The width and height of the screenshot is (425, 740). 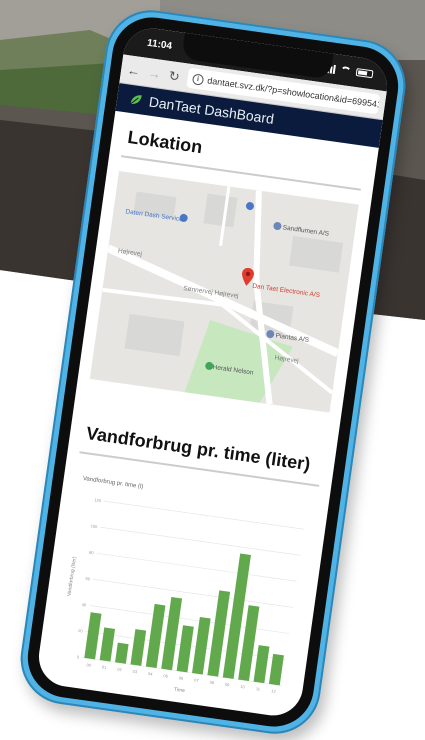 What do you see at coordinates (364, 73) in the screenshot?
I see `battery-icon` at bounding box center [364, 73].